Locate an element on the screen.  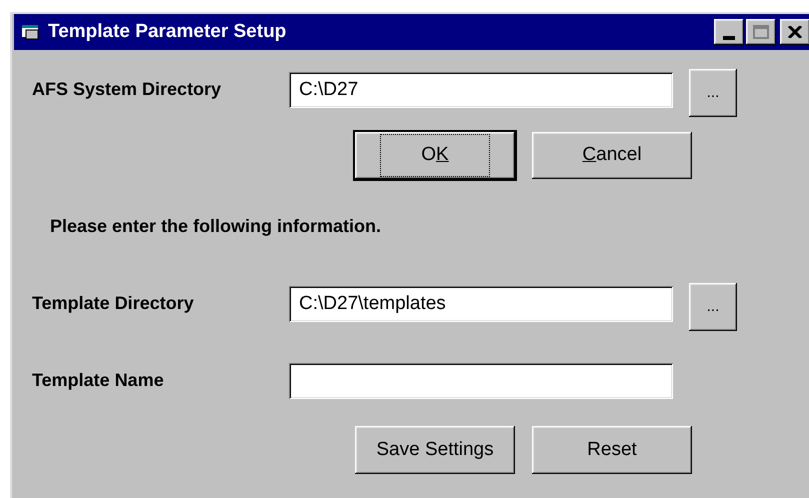
field-label: Template Name is located at coordinates (98, 380).